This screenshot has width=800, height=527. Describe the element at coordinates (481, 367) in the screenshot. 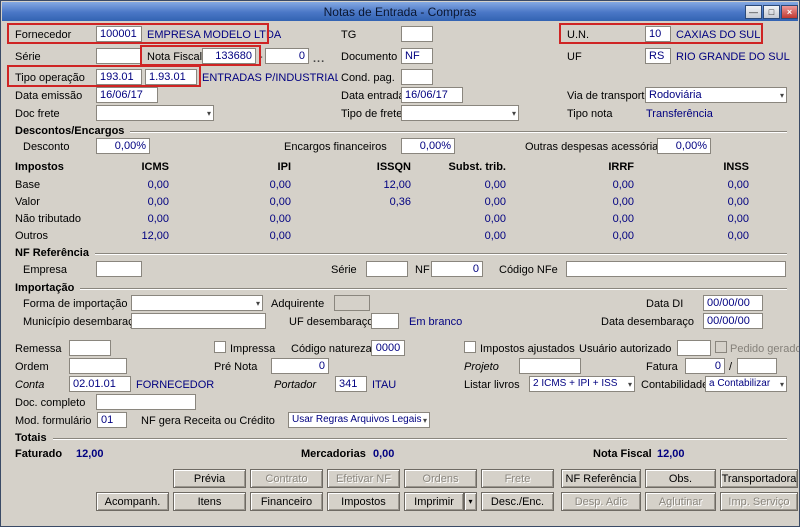

I see `projeto-label: Projeto` at that location.